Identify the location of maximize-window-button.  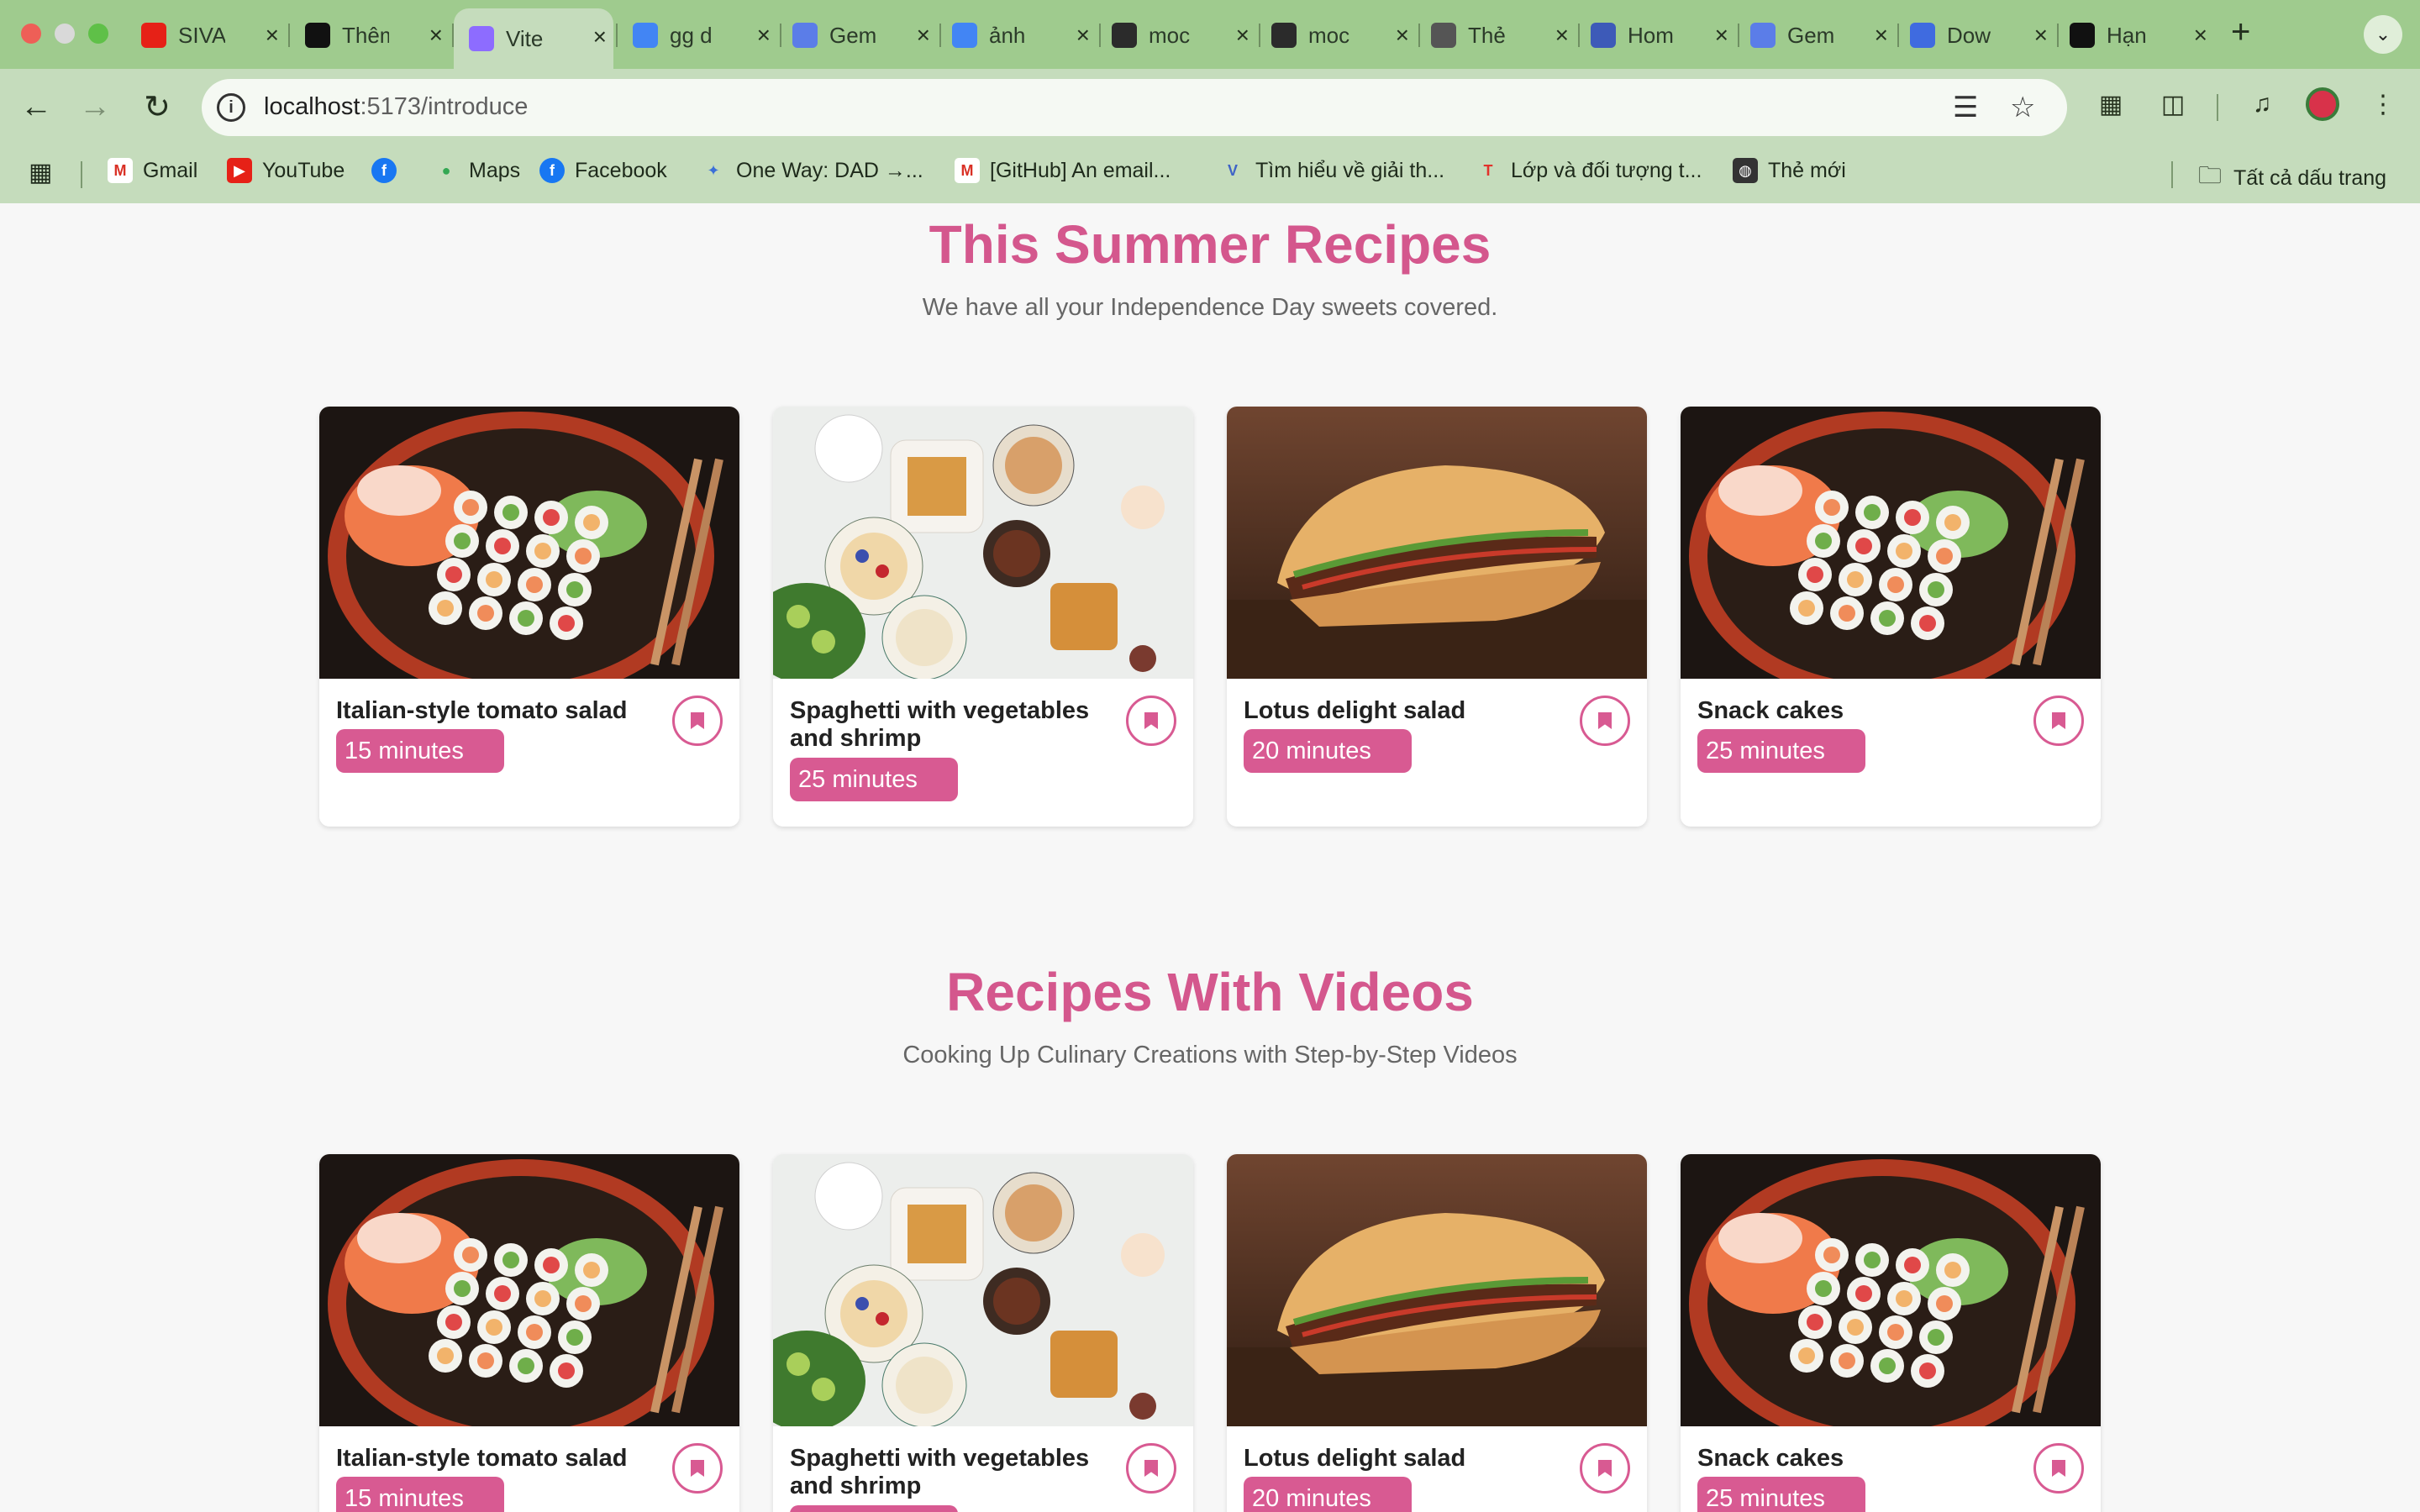
(98, 34).